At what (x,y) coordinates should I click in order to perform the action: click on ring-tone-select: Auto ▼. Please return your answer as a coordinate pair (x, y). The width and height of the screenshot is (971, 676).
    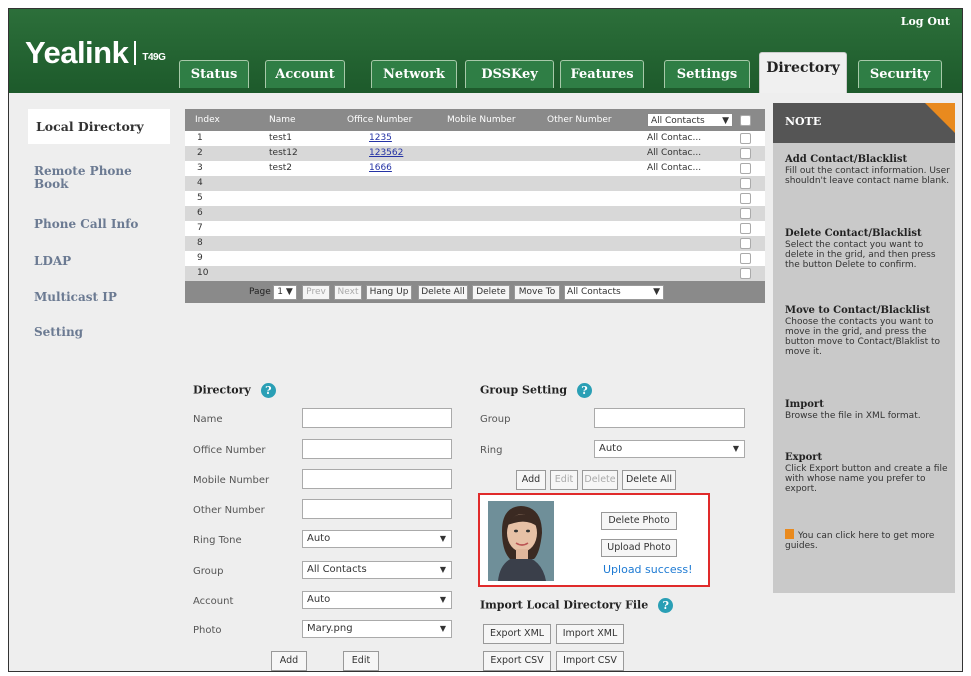
    Looking at the image, I should click on (377, 539).